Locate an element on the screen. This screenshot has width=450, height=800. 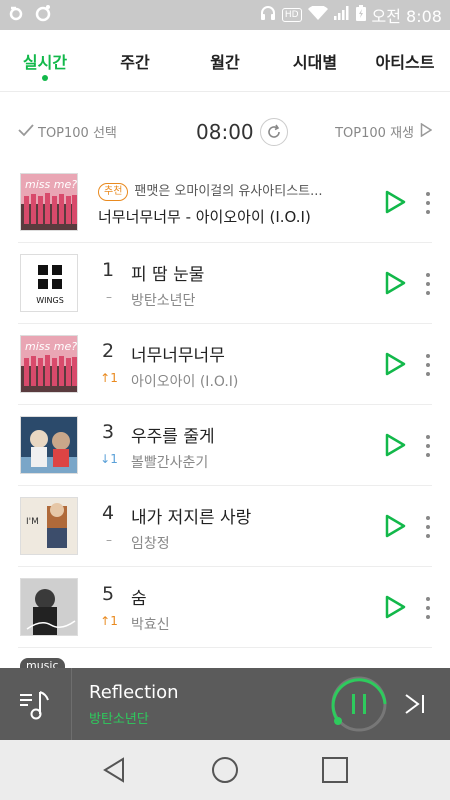
tab-label: 아티스트 is located at coordinates (405, 62).